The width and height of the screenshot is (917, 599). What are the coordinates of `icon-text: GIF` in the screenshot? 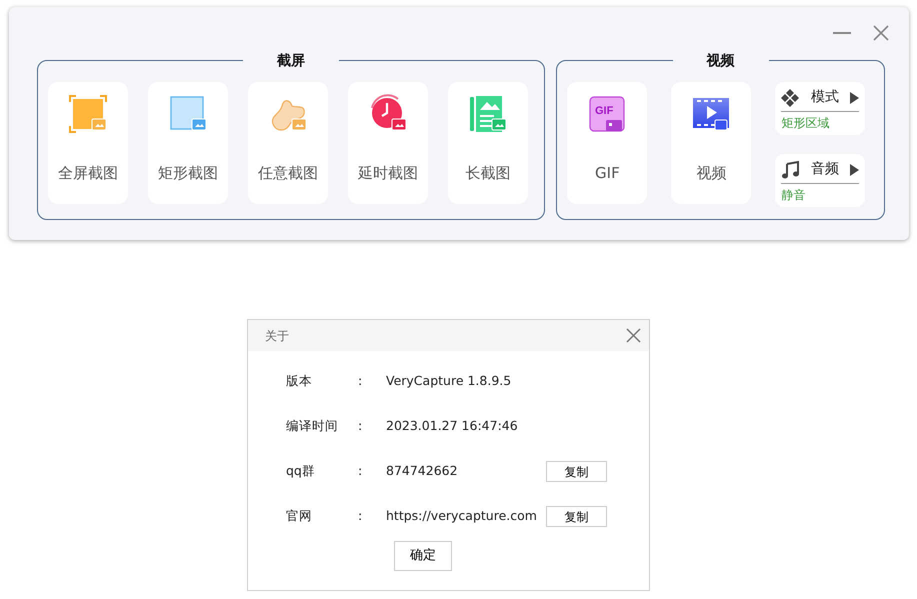 It's located at (604, 111).